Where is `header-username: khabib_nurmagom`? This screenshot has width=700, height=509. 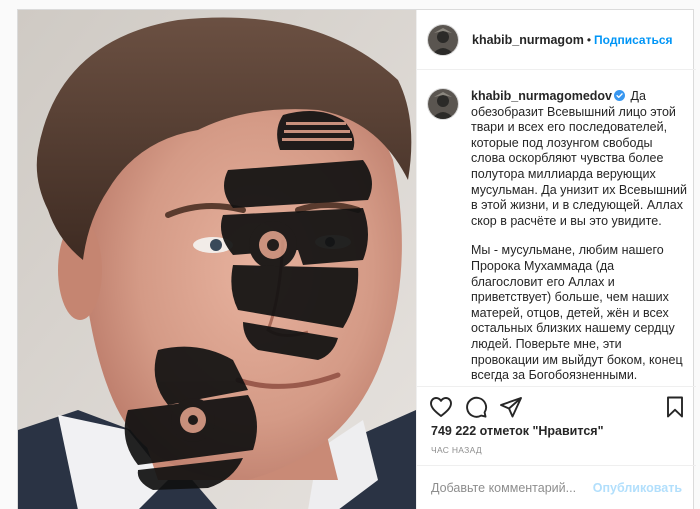 header-username: khabib_nurmagom is located at coordinates (528, 40).